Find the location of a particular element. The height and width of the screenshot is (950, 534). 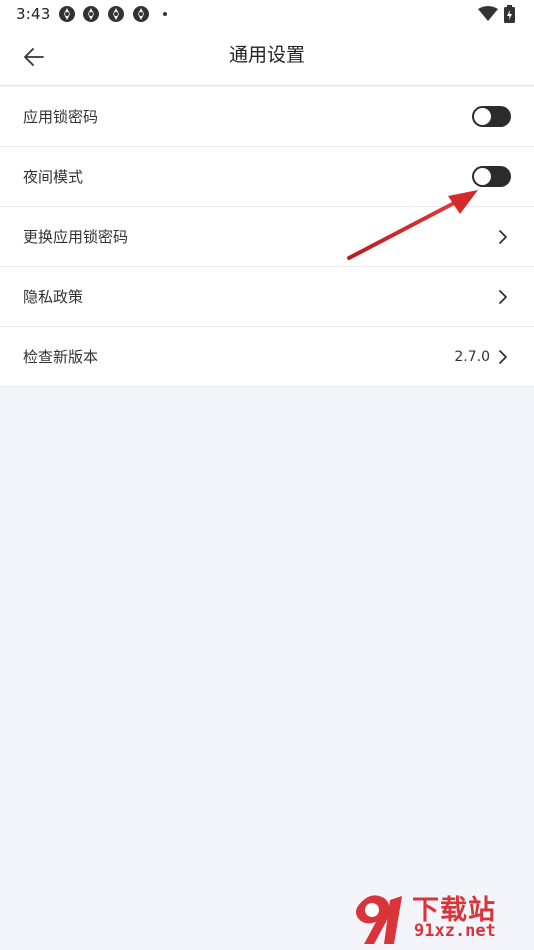

night-mode-toggle is located at coordinates (491, 176).